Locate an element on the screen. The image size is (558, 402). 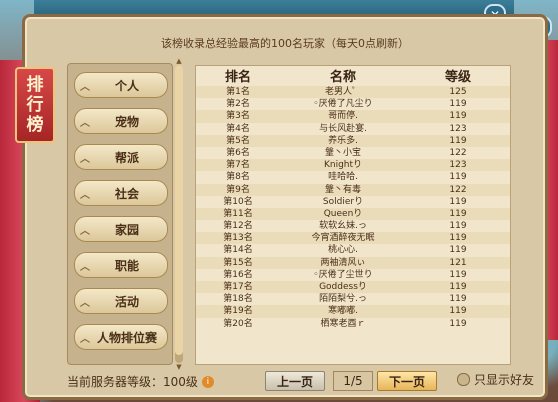
friends-only-label: 只显示好友 is located at coordinates (504, 380).